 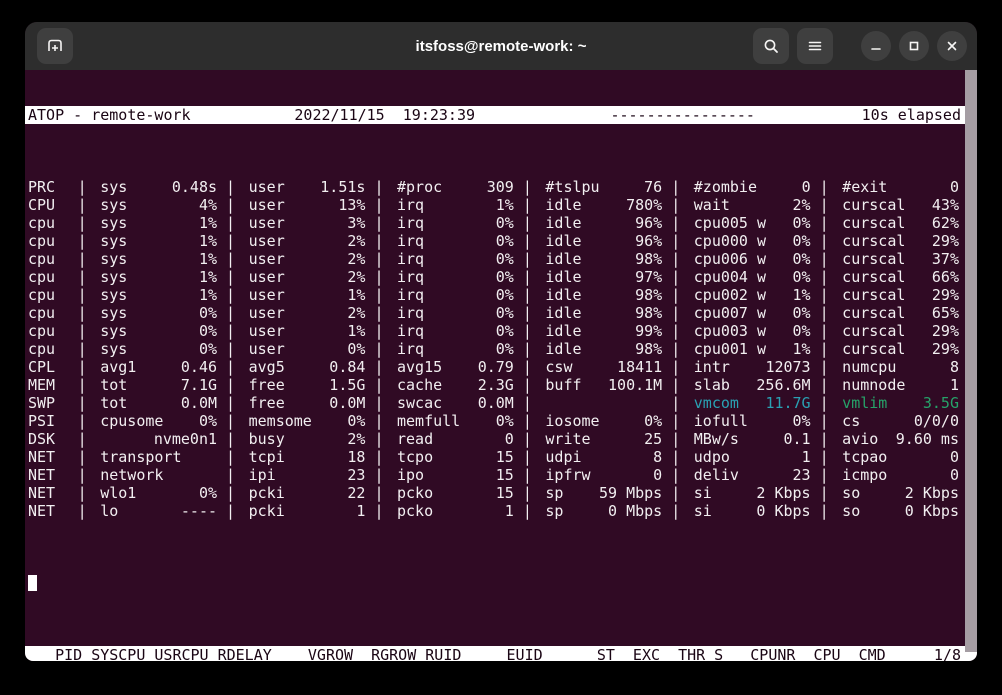 I want to click on stat-value: 309, so click(x=500, y=187).